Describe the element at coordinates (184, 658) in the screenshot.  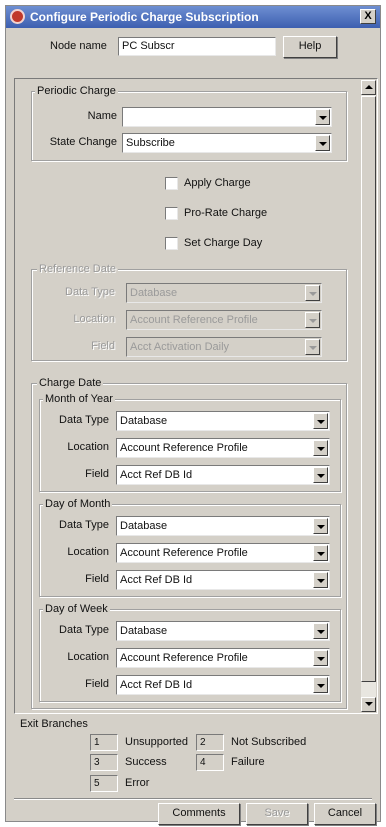
I see `dow-location-value: Account Reference Profile` at that location.